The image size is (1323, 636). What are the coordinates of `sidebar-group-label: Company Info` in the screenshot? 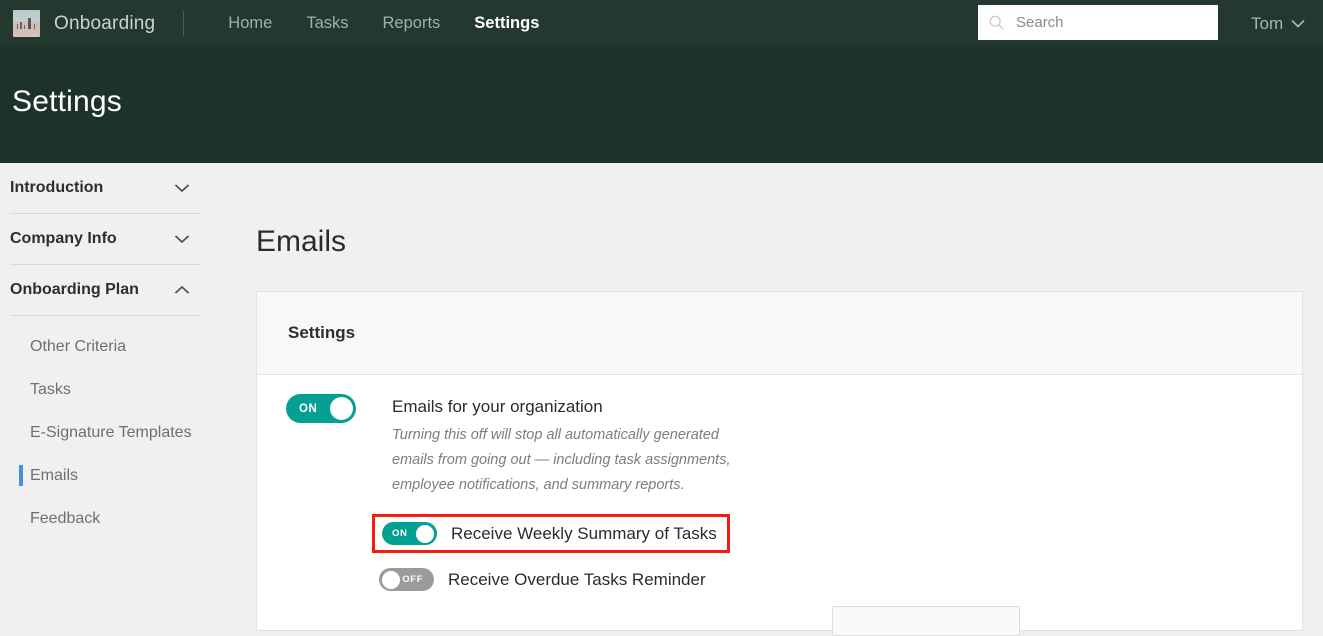 It's located at (63, 238).